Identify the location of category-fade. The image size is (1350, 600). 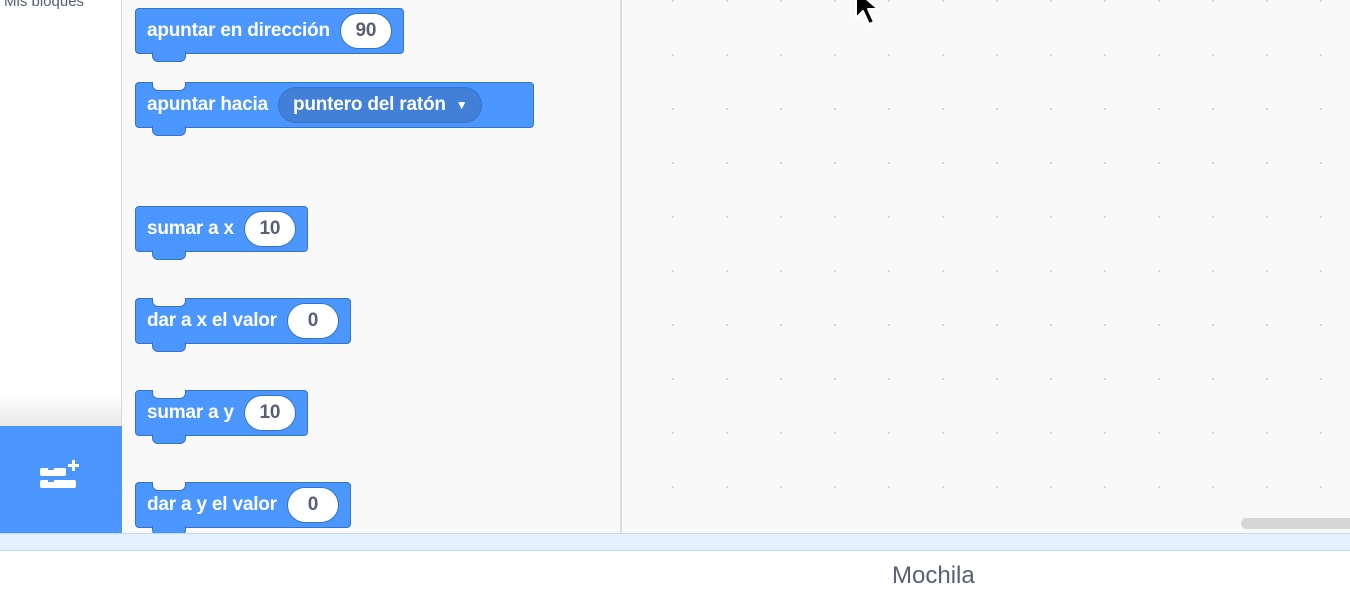
(60, 411).